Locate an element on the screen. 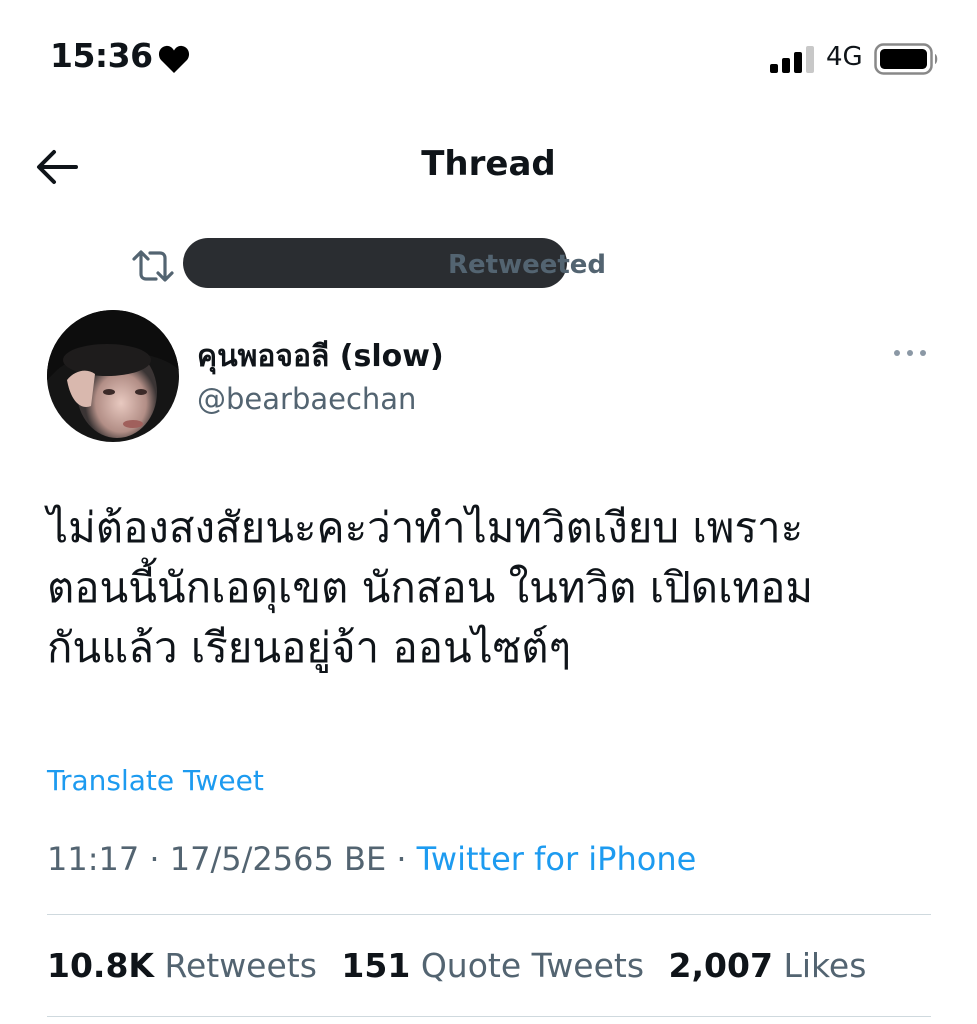 The image size is (977, 1024). status-time: 15:36 is located at coordinates (101, 55).